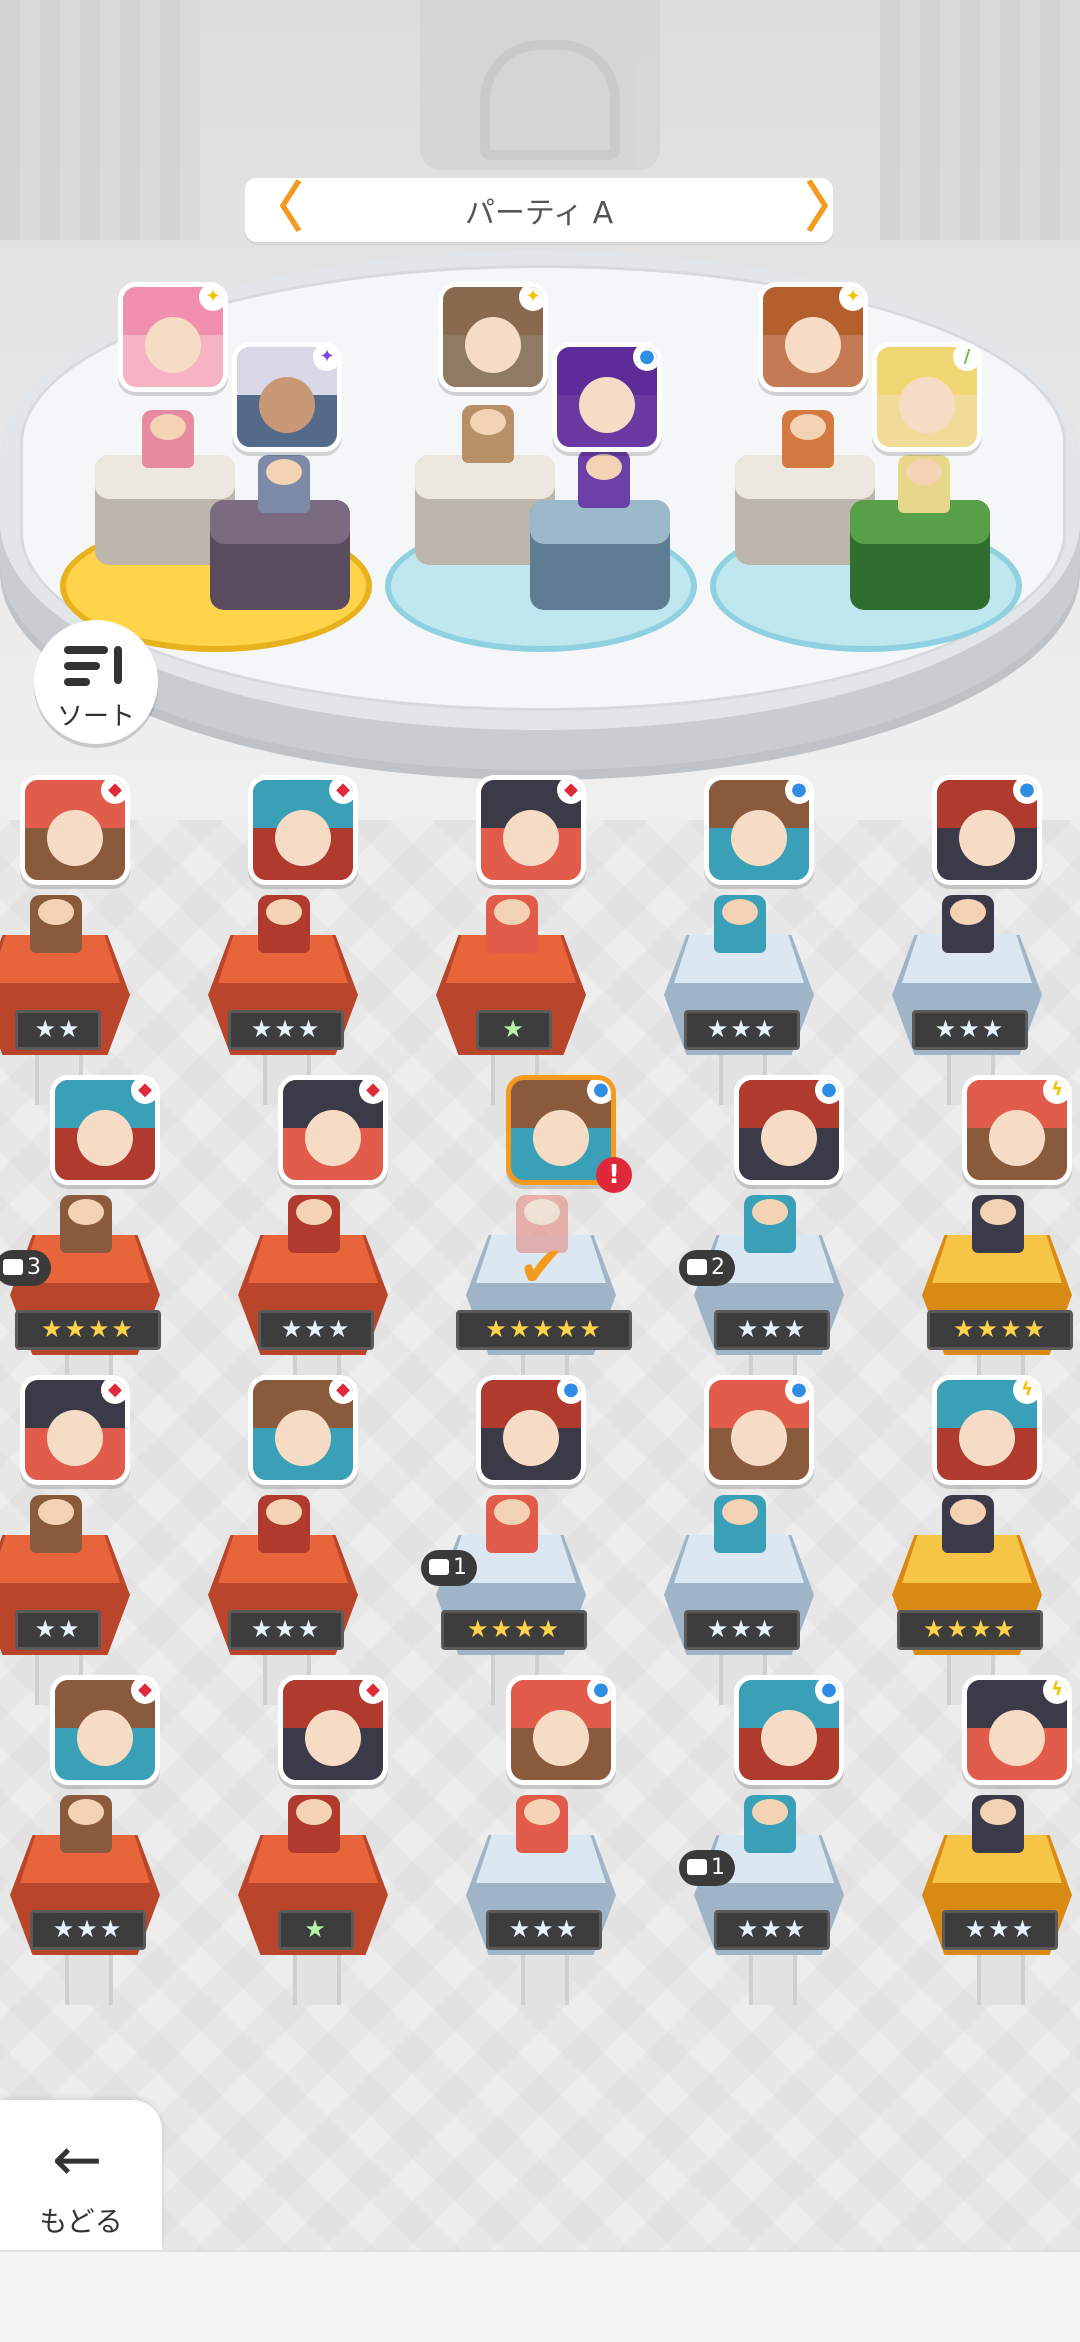 Image resolution: width=1080 pixels, height=2342 pixels. What do you see at coordinates (544, 1330) in the screenshot?
I see `star-rating: ★★★★★` at bounding box center [544, 1330].